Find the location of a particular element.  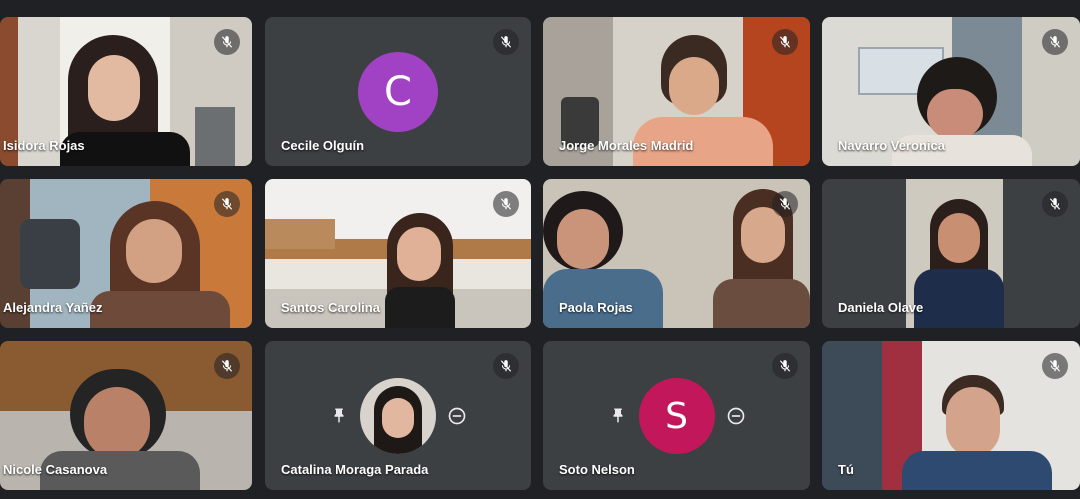

participant-tile-soto-nelson: S Soto Nelson is located at coordinates (676, 415).